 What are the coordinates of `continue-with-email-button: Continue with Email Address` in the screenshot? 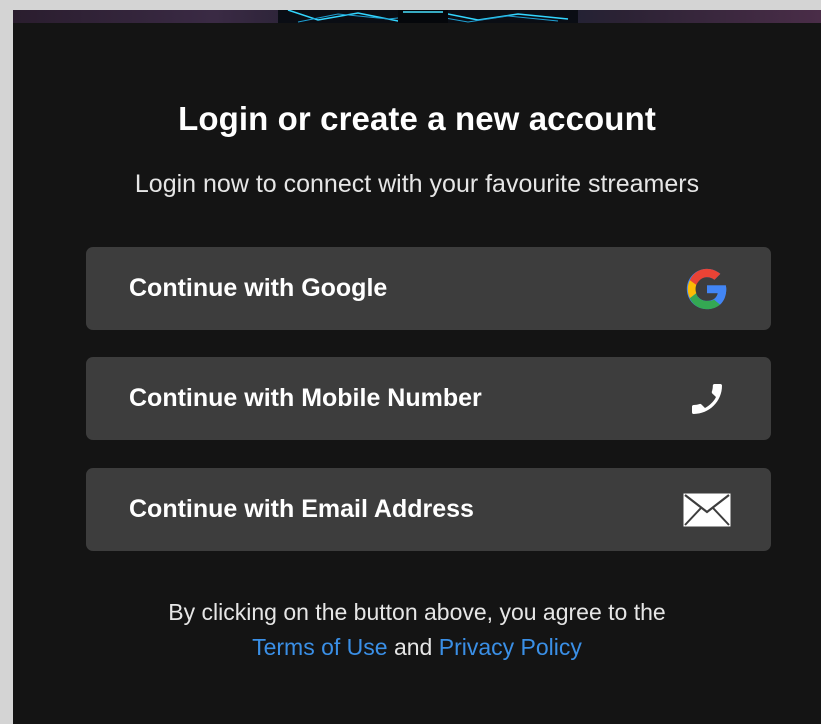 It's located at (428, 509).